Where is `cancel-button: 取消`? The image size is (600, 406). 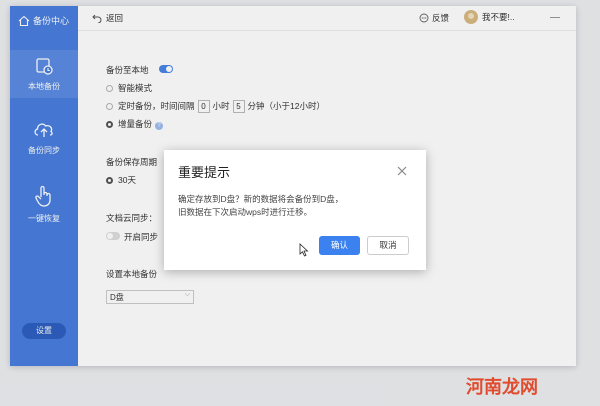
cancel-button: 取消 is located at coordinates (388, 245).